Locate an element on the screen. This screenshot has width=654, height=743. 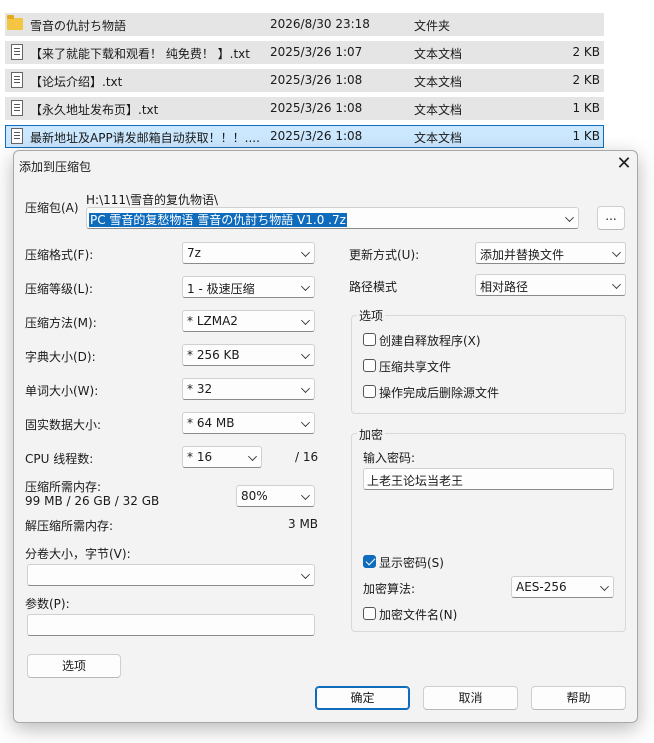
enc-method-select: AES-256 is located at coordinates (562, 587).